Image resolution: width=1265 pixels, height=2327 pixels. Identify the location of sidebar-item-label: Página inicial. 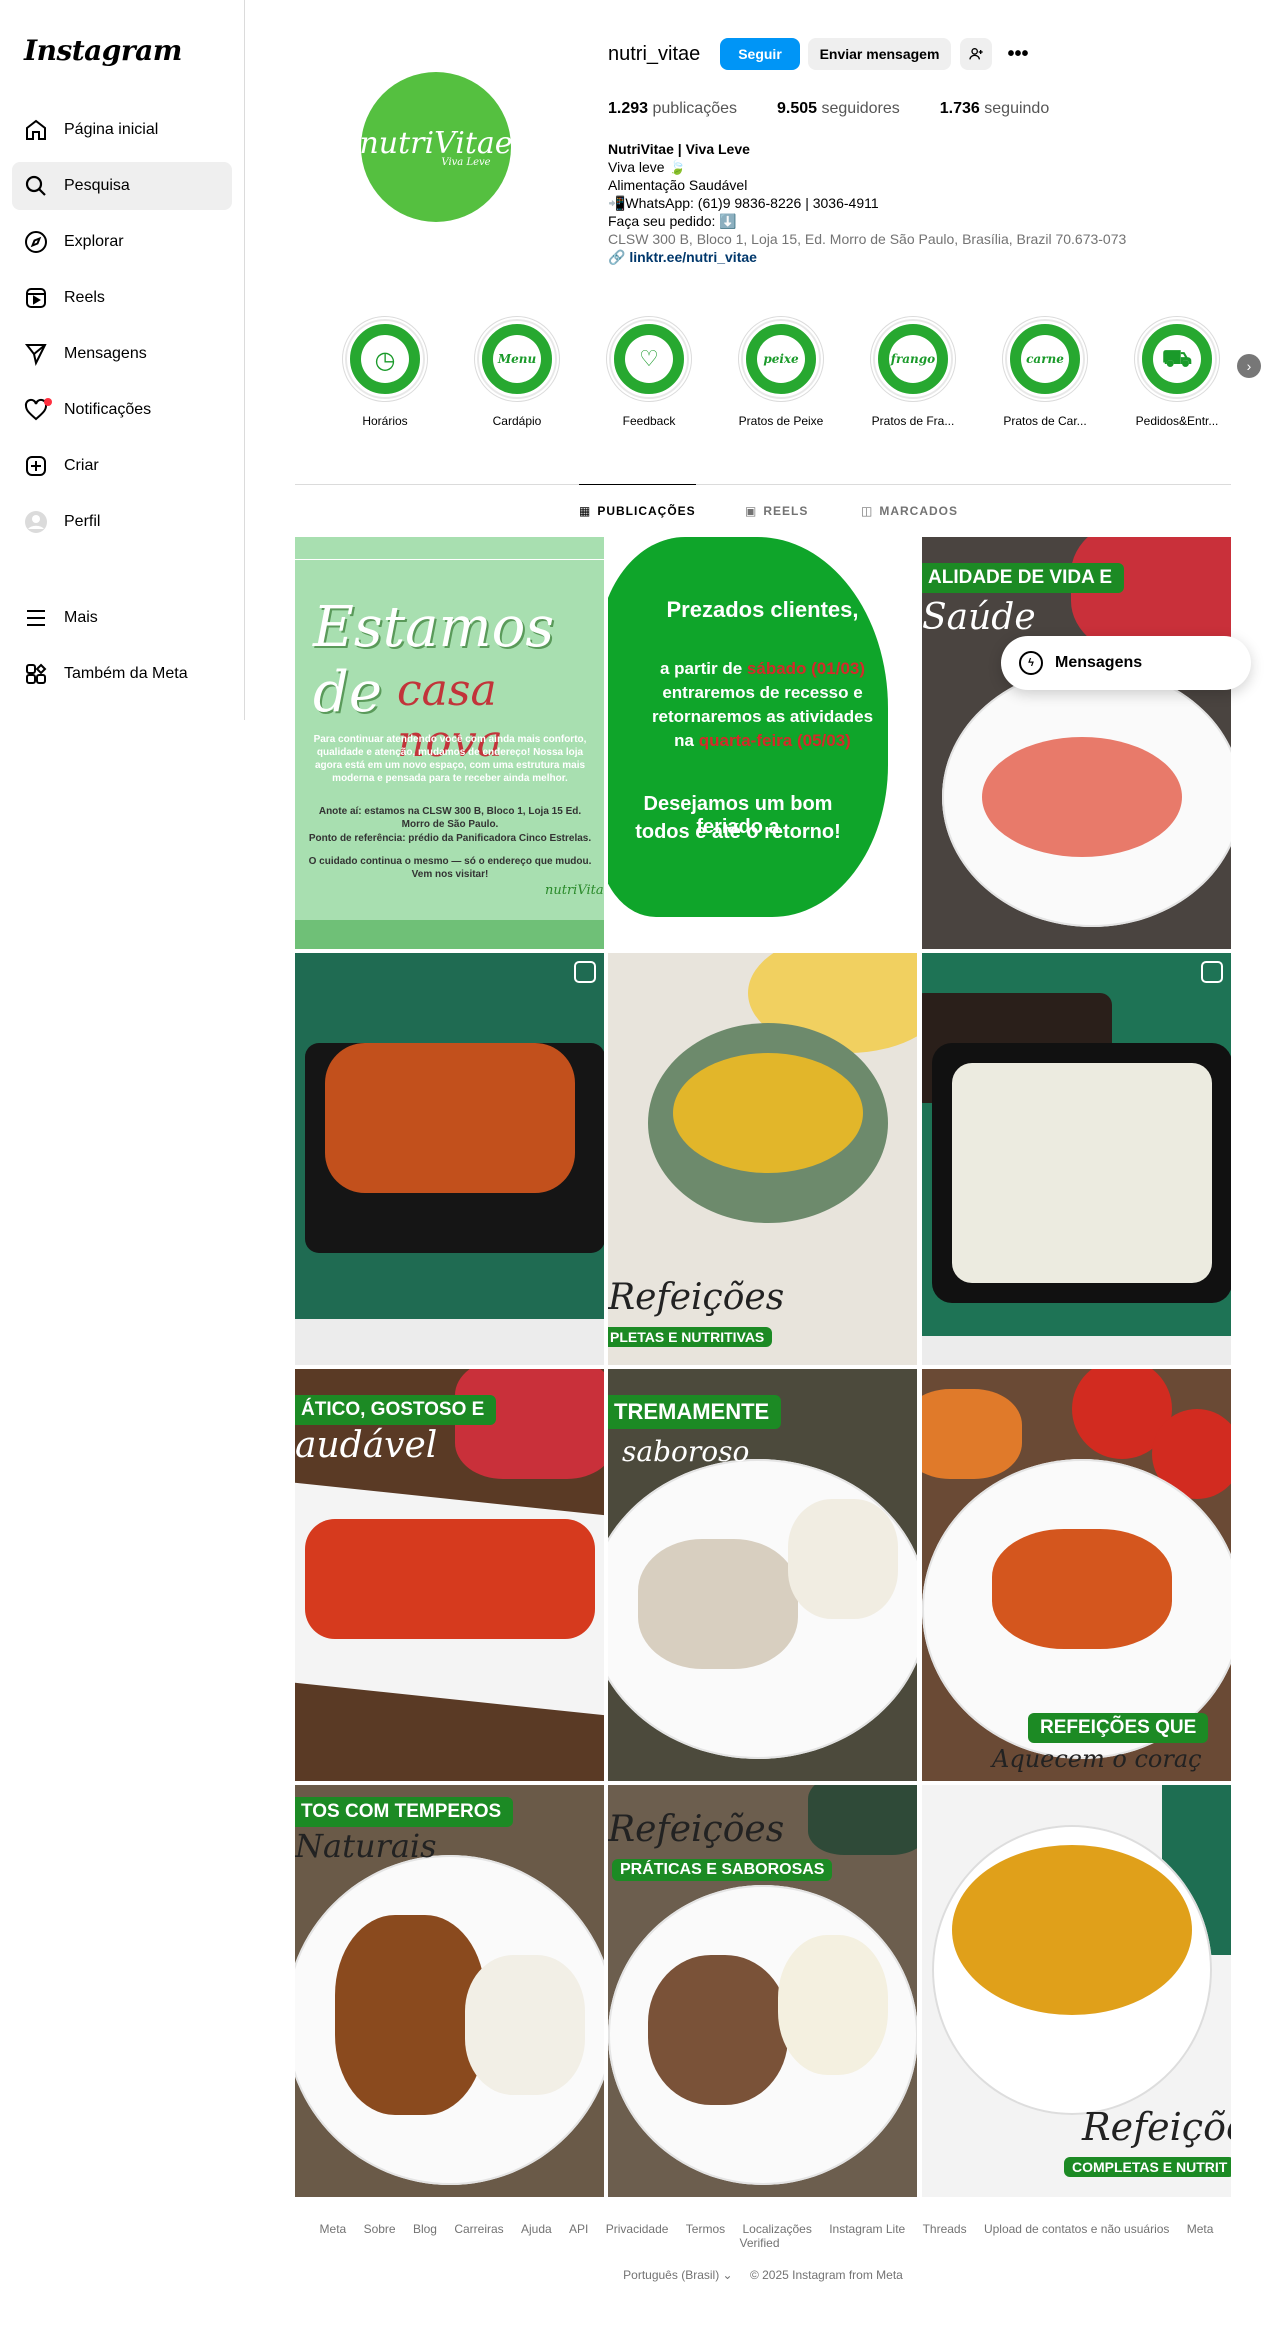
(111, 129).